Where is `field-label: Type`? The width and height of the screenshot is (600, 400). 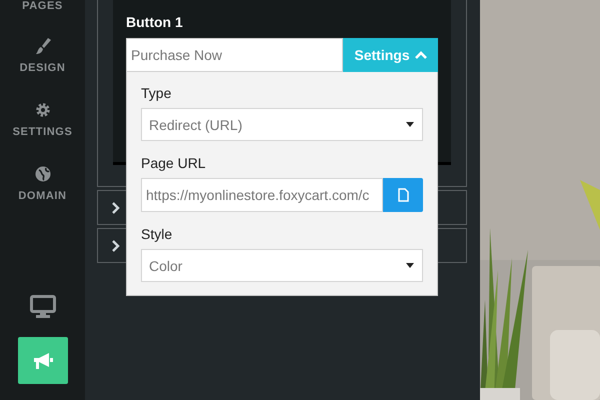 field-label: Type is located at coordinates (156, 93).